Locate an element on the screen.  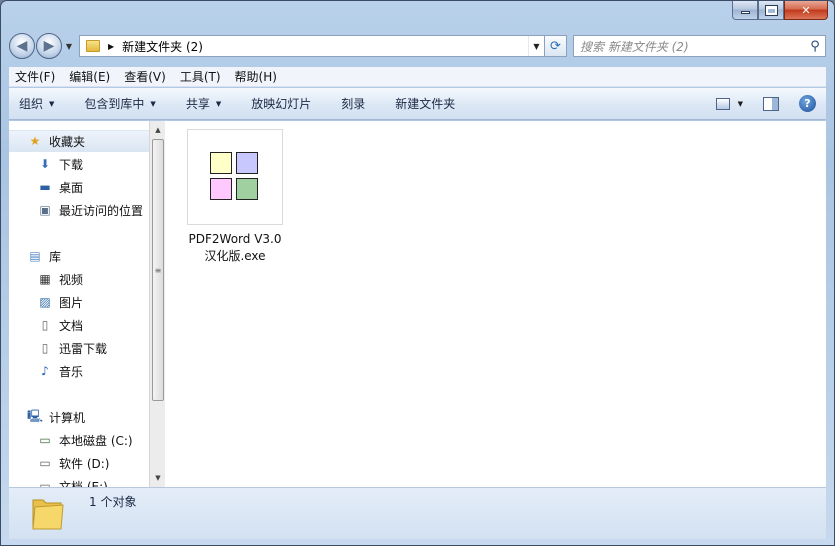
page-yellow is located at coordinates (221, 163).